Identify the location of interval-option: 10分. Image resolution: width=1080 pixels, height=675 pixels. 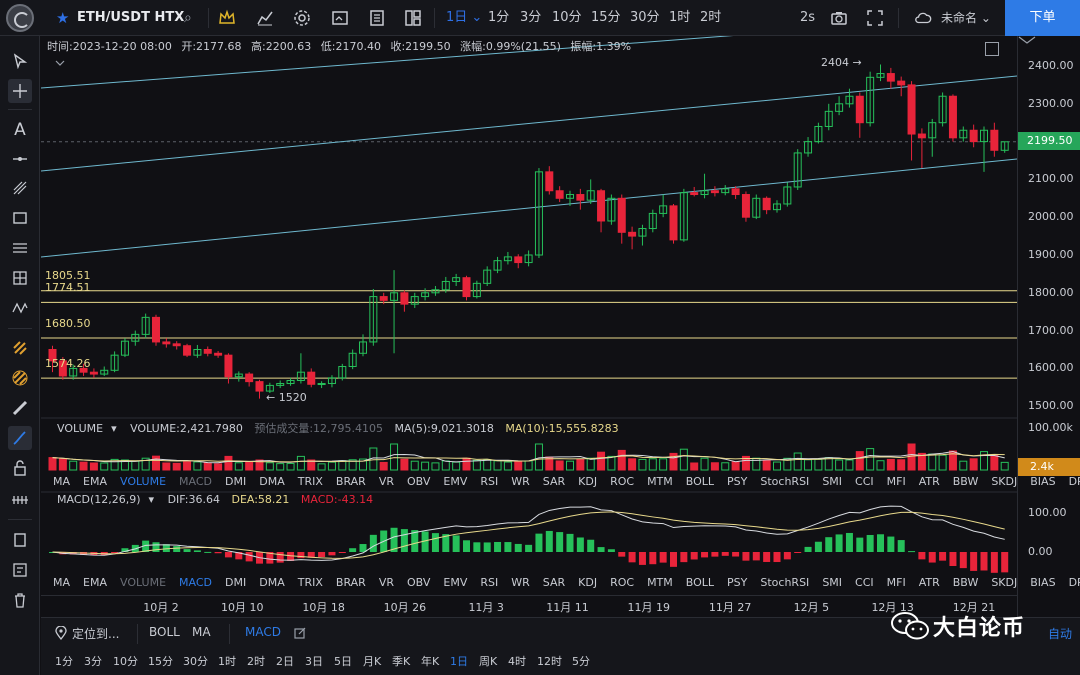
(125, 661).